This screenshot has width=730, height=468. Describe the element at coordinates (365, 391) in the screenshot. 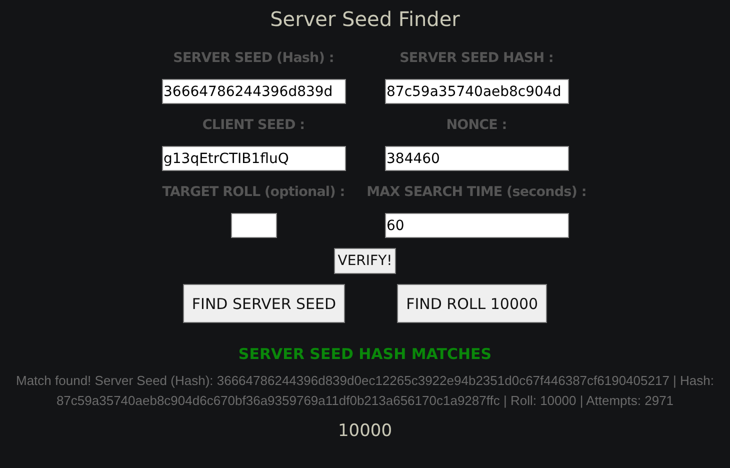

I see `match-details: Match found! Server Seed (Hash): 36664786244396d839d0ec12265c3922e94b2351d0c67f446387cf6190405217 | Hash: 87c59a35740aeb8c904d6c670bf36a9359769a11df0b213a656170c1a9287ffc | Roll: 10000 | Attempts: 2971` at that location.